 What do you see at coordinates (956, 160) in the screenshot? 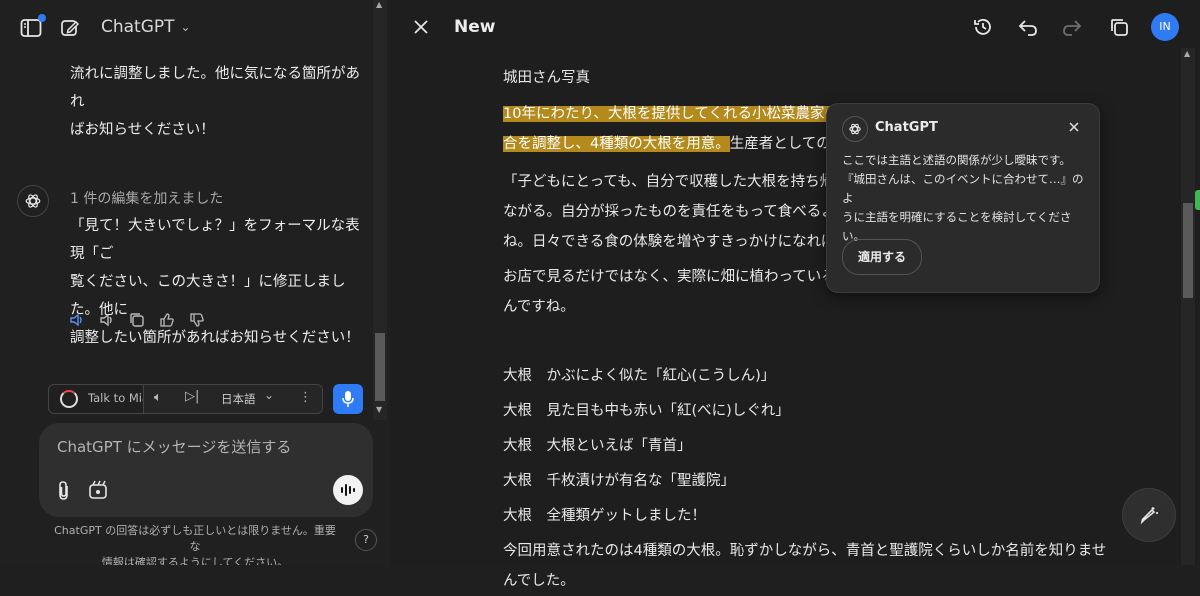
I see `popup-line: ここでは主語と述語の関係が少し曖昧です。` at bounding box center [956, 160].